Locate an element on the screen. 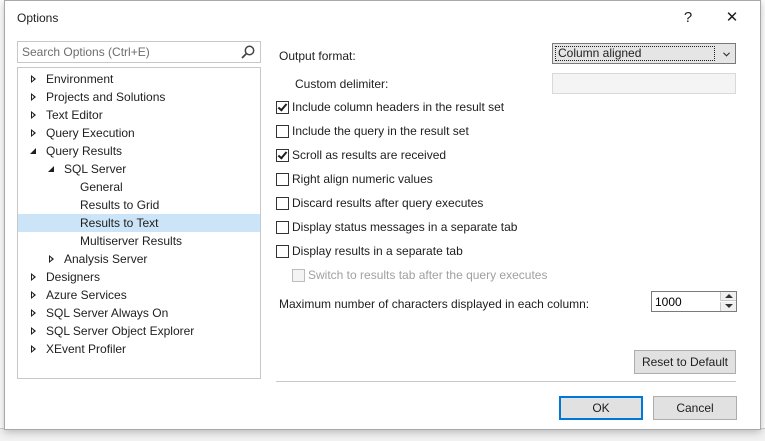 The image size is (765, 441). tree-item-label: Projects and Solutions is located at coordinates (106, 97).